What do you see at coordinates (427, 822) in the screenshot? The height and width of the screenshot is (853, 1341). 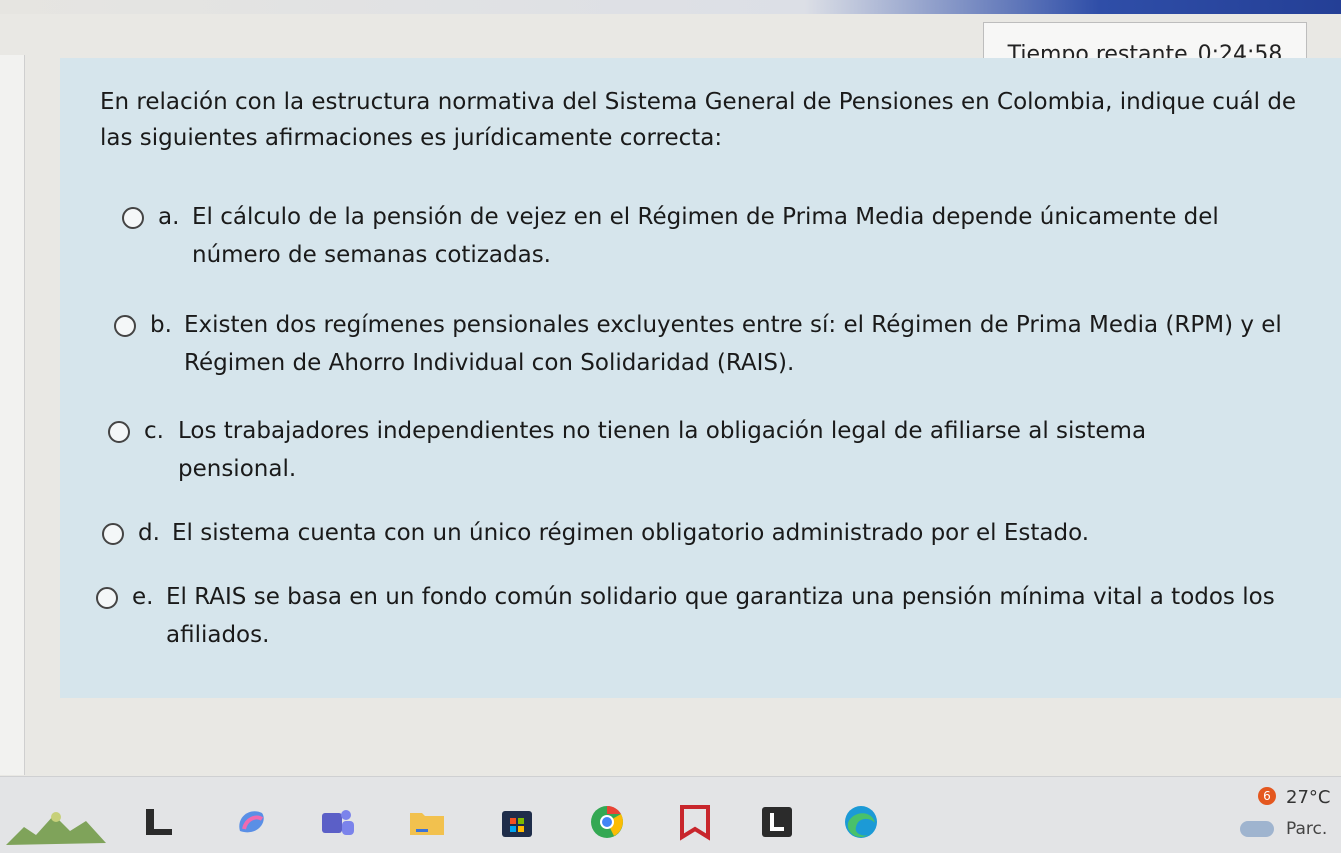 I see `folder-icon` at bounding box center [427, 822].